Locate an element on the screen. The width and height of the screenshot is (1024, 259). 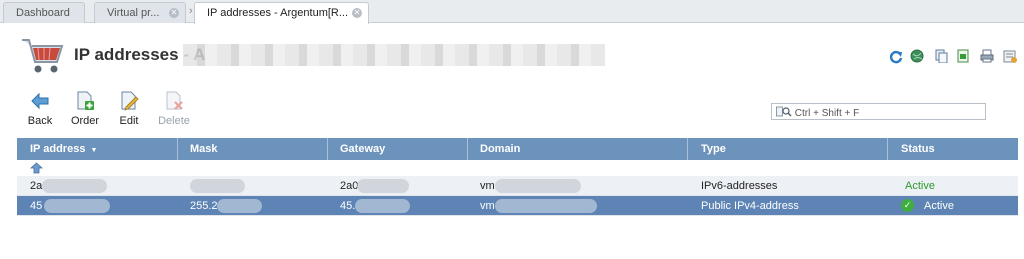
refresh-icon is located at coordinates (896, 57).